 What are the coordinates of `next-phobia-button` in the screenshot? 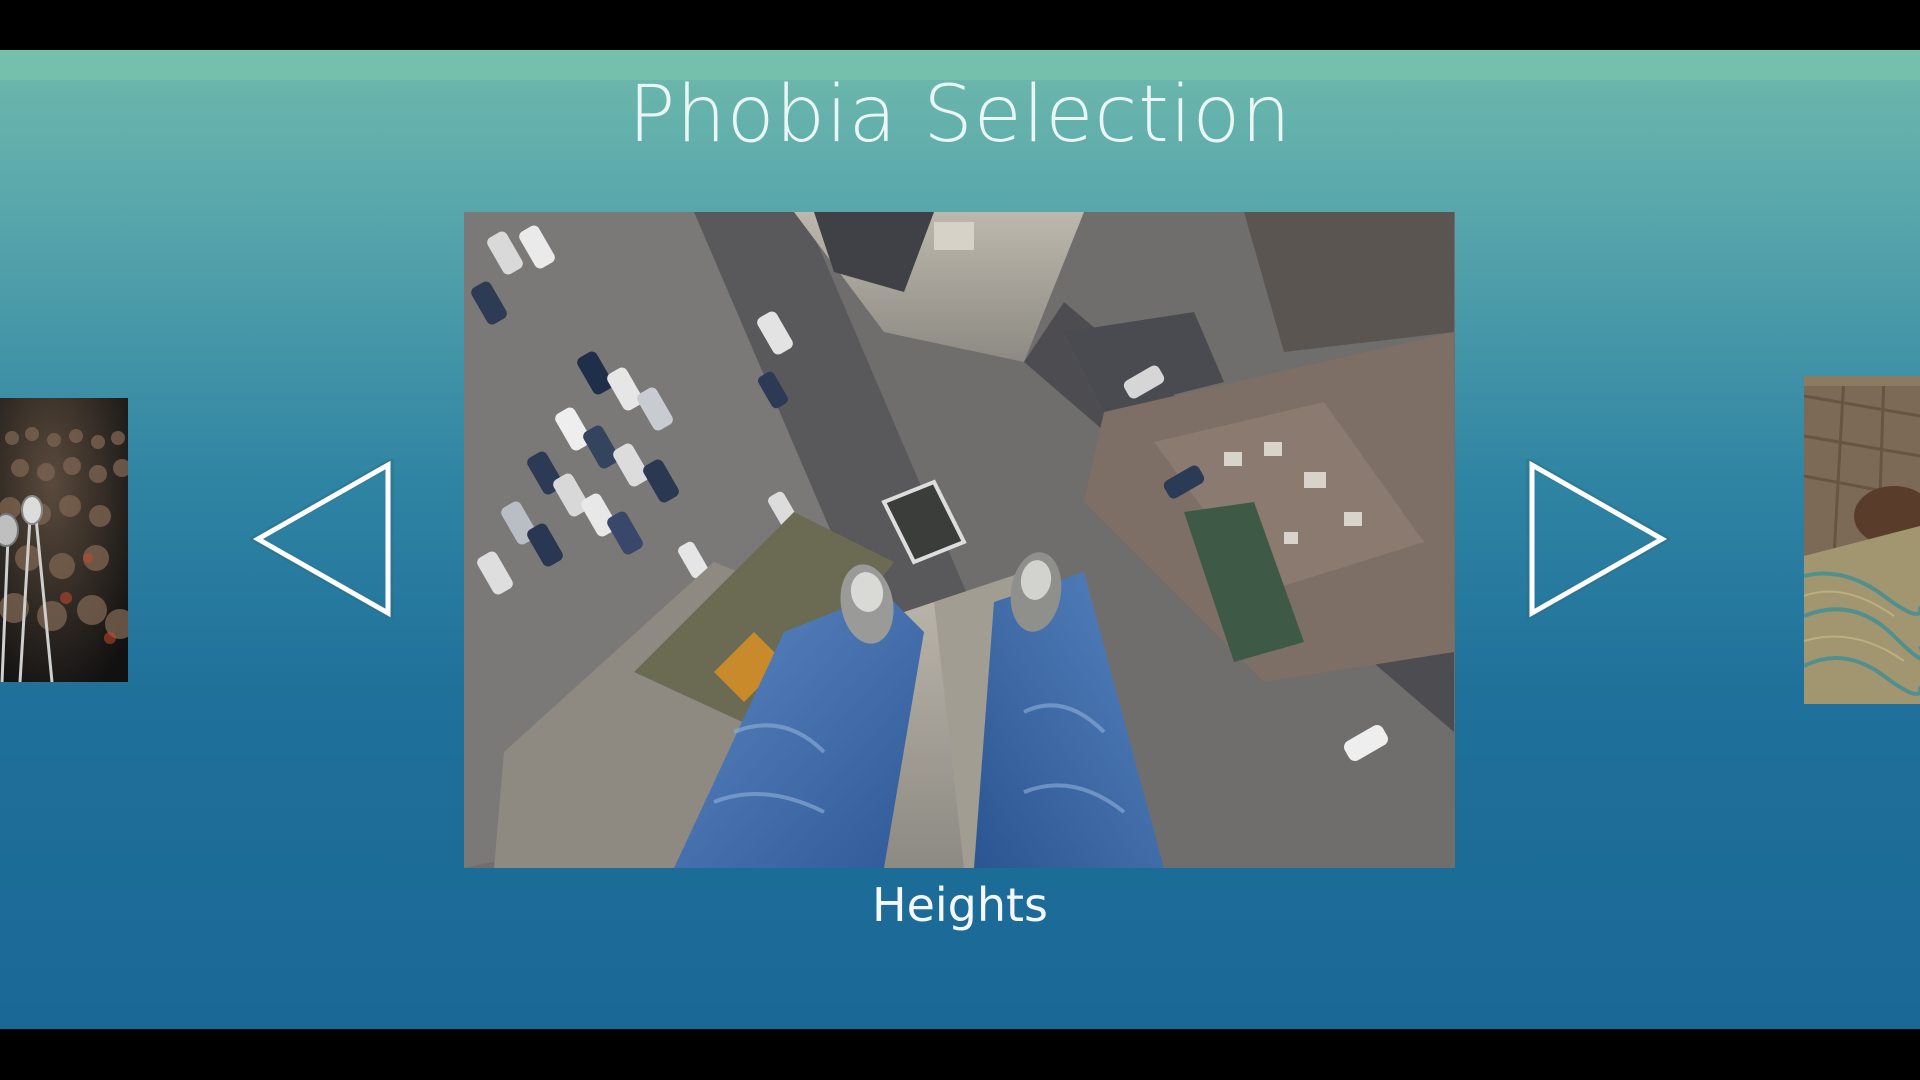 It's located at (1596, 539).